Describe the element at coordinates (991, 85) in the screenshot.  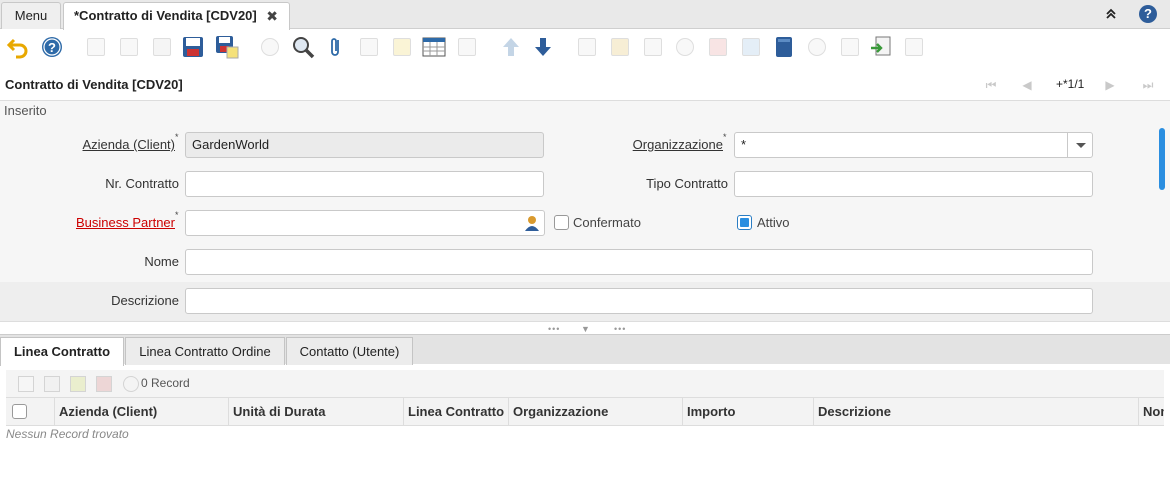
I see `first-record-icon: ⏮` at that location.